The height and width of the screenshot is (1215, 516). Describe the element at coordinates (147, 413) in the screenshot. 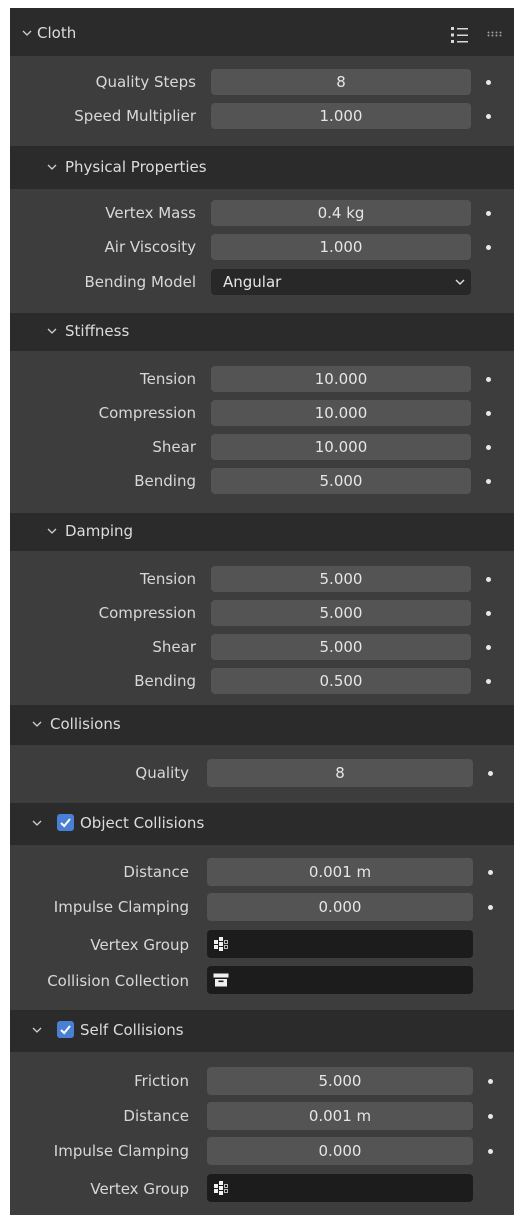

I see `stiffness-compression-label: Compression` at that location.